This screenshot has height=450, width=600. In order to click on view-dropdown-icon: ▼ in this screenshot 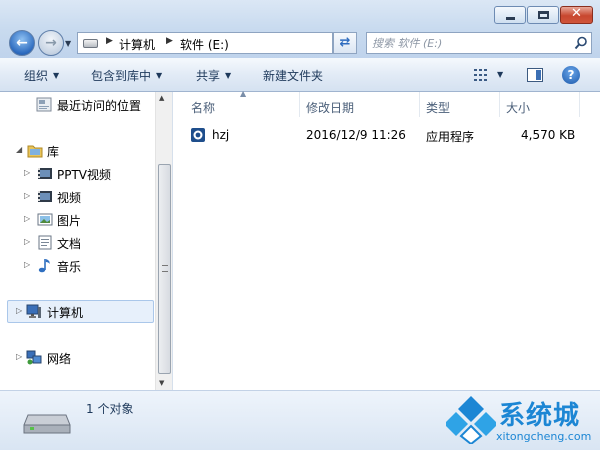, I will do `click(500, 74)`.